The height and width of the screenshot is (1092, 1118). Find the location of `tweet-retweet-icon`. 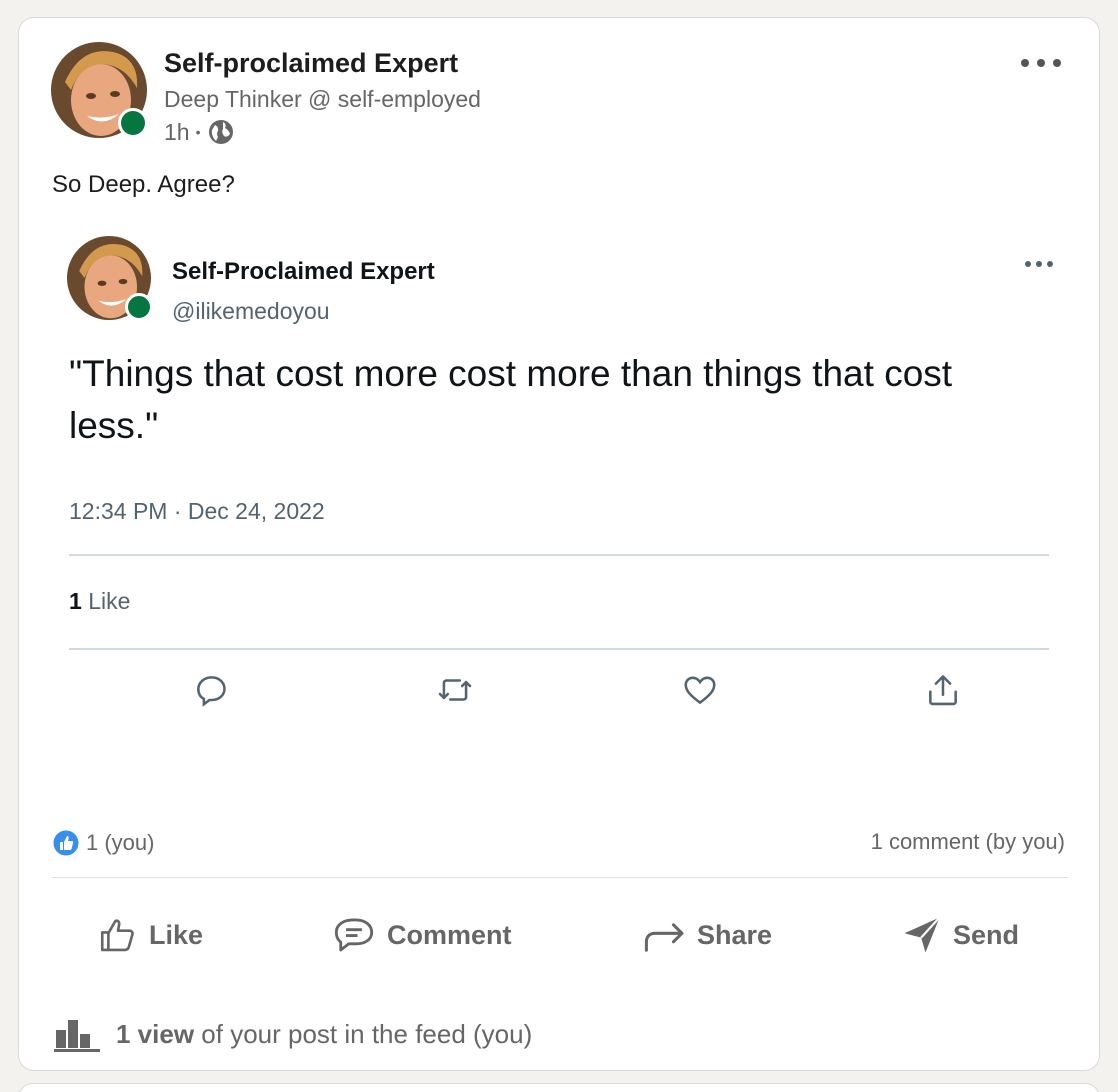

tweet-retweet-icon is located at coordinates (455, 691).